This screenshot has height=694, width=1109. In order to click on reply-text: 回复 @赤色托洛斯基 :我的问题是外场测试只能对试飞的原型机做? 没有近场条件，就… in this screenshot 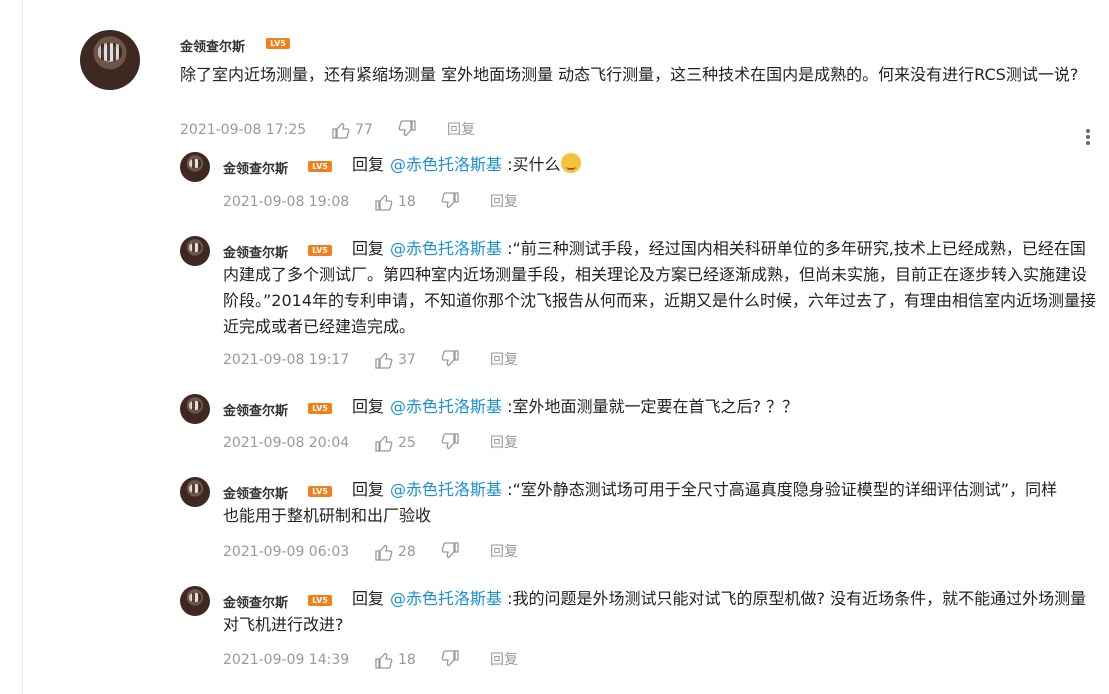, I will do `click(661, 612)`.